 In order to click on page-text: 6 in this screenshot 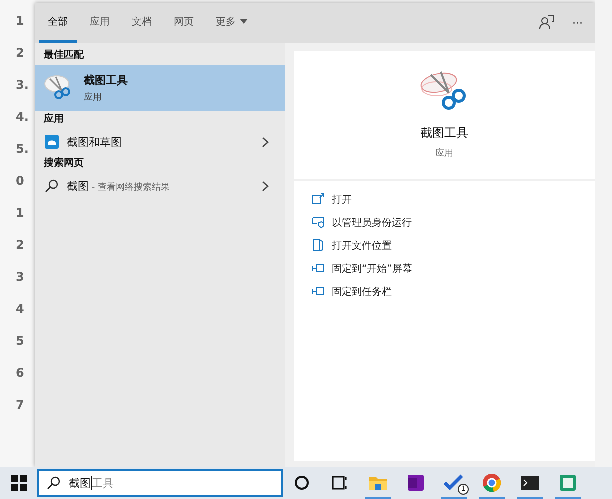, I will do `click(20, 373)`.